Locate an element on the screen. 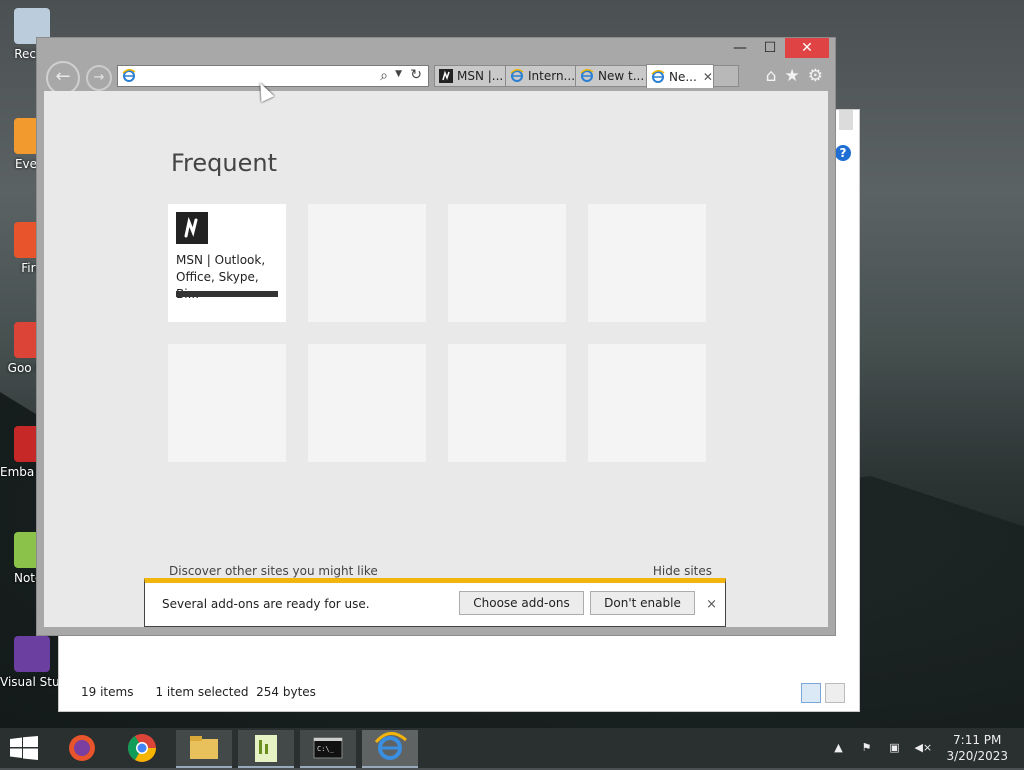 Image resolution: width=1024 pixels, height=770 pixels. view-toggle is located at coordinates (823, 693).